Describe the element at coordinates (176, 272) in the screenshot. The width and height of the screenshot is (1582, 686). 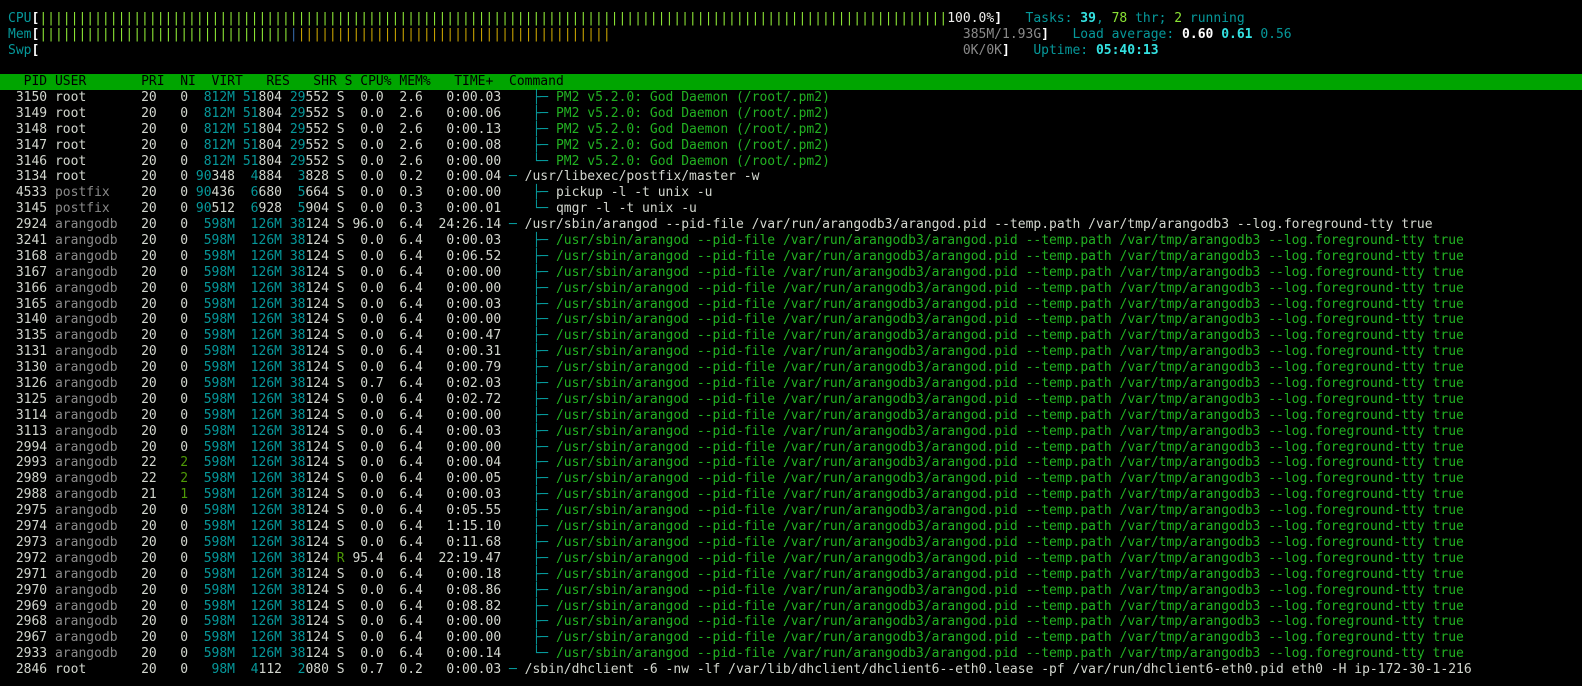
I see `ni-cell: 0` at that location.